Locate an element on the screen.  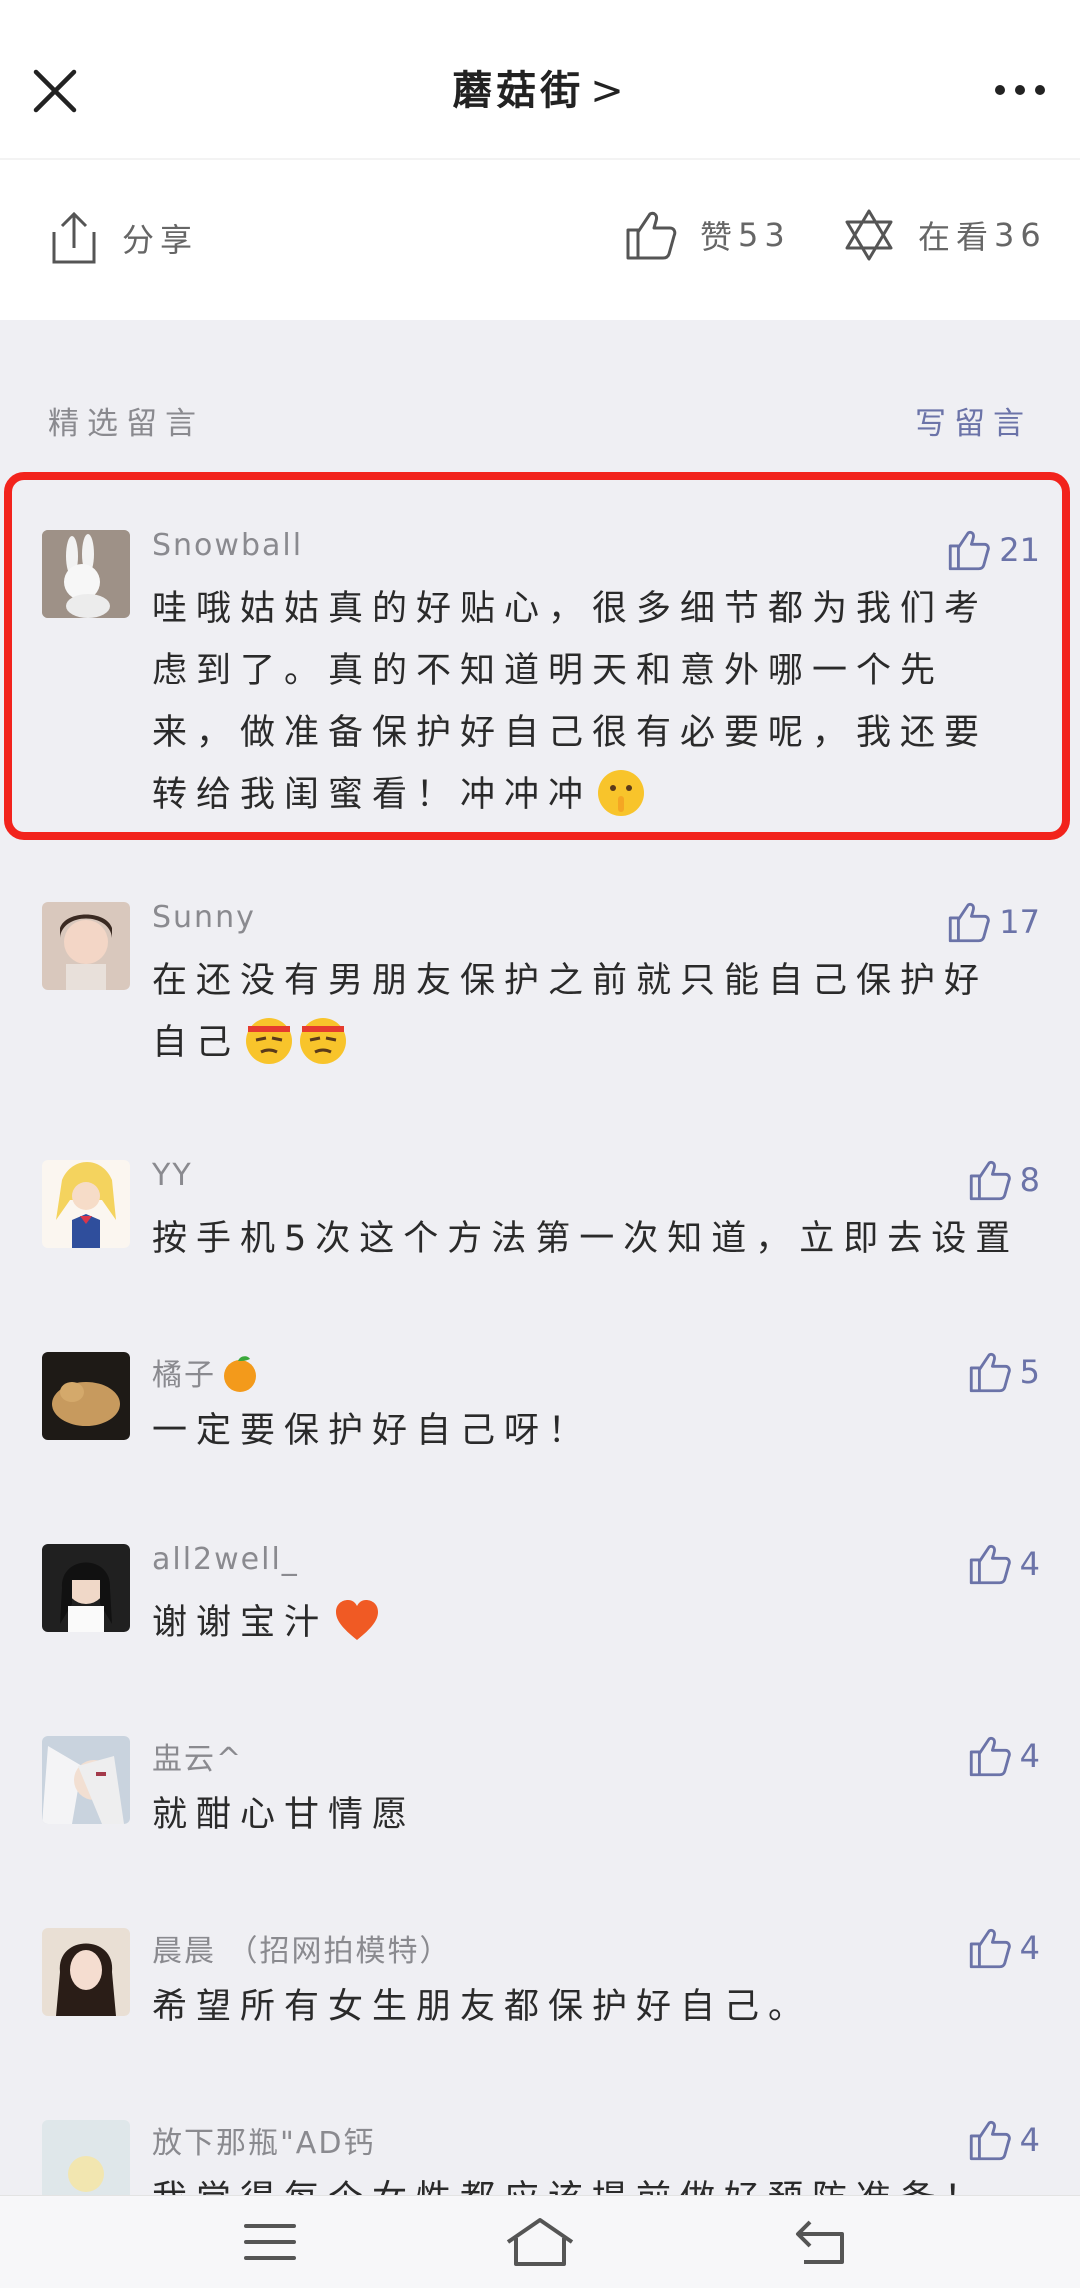
tangerine-emoji-icon is located at coordinates (240, 1373).